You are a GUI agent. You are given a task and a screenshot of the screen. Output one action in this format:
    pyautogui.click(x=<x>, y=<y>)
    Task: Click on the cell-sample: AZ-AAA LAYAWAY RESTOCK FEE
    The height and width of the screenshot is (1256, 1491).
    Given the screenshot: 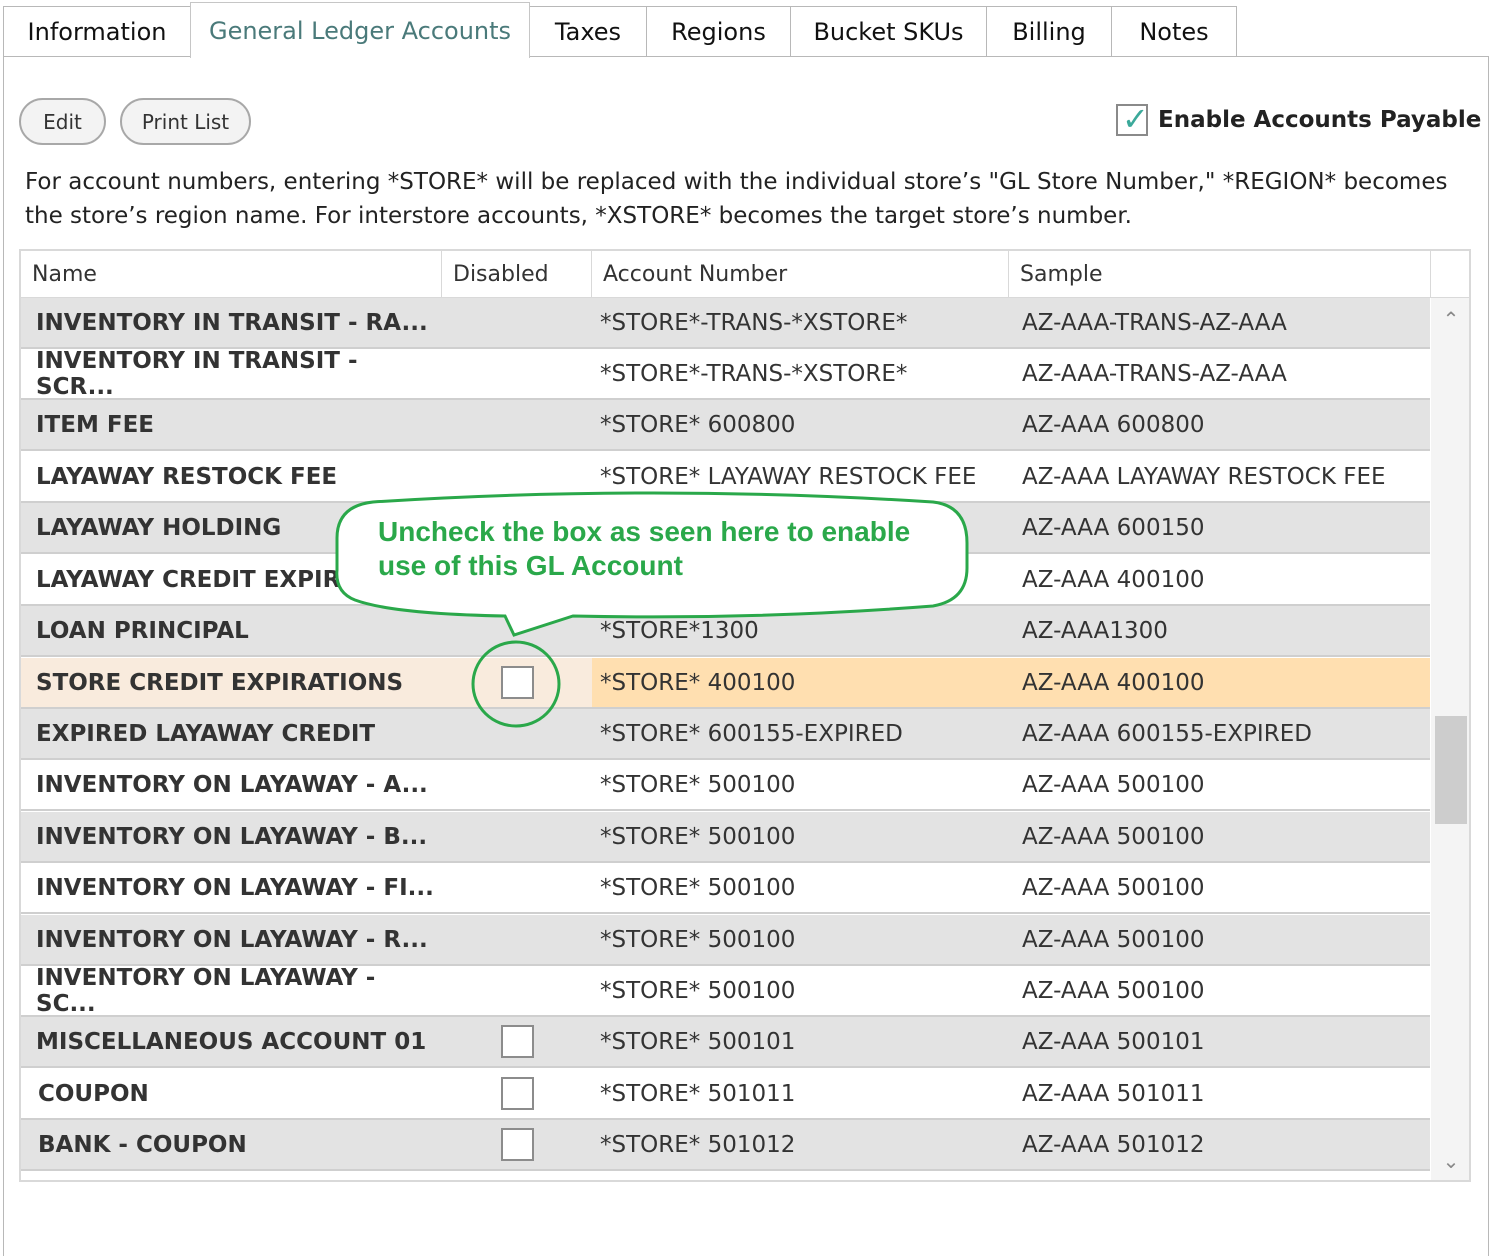 What is the action you would take?
    pyautogui.click(x=1204, y=476)
    